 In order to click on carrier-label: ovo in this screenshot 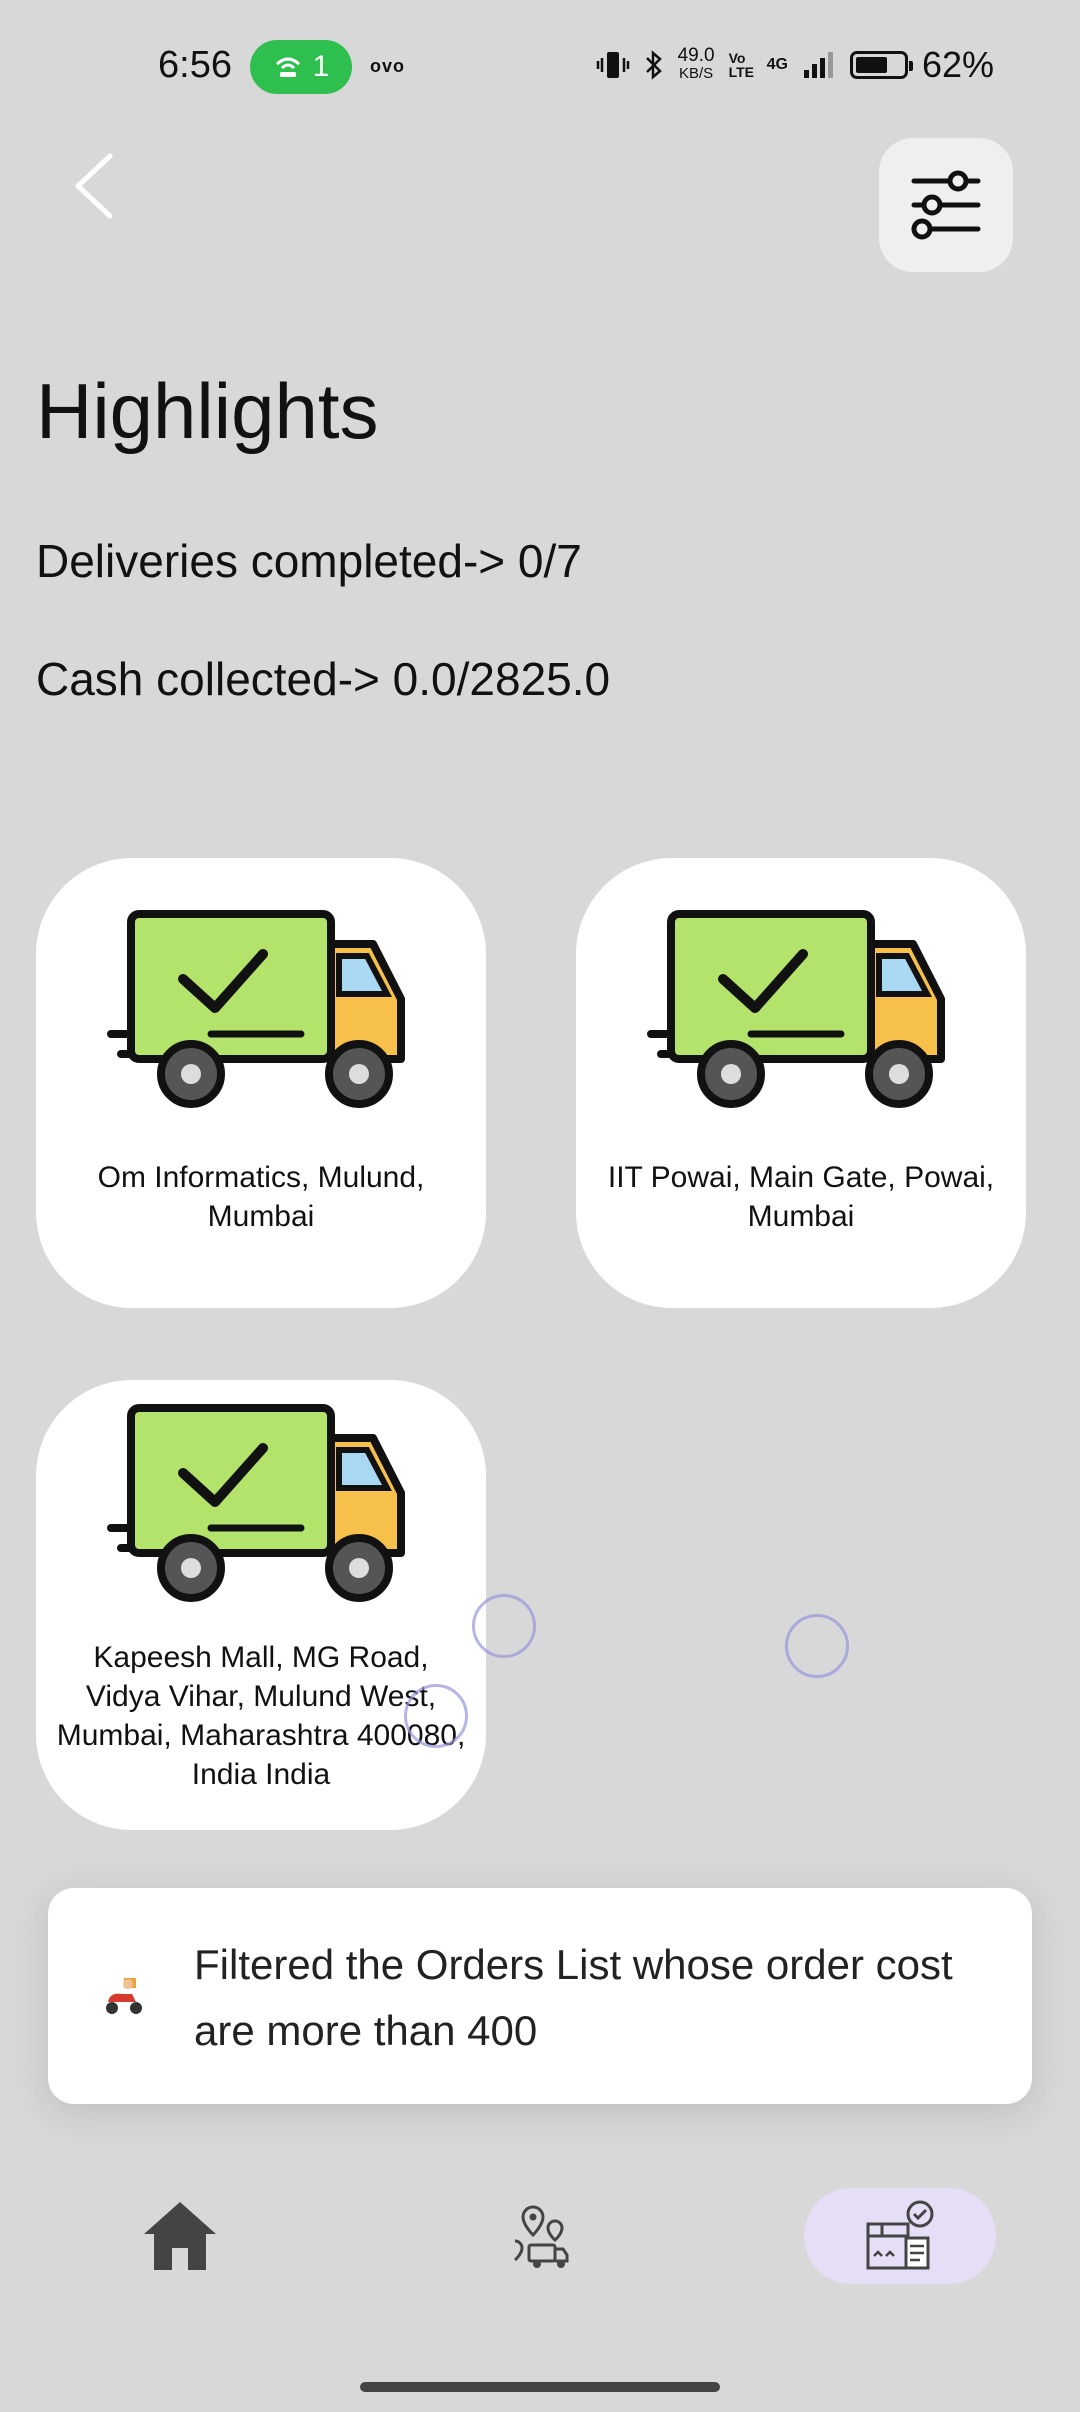, I will do `click(388, 66)`.